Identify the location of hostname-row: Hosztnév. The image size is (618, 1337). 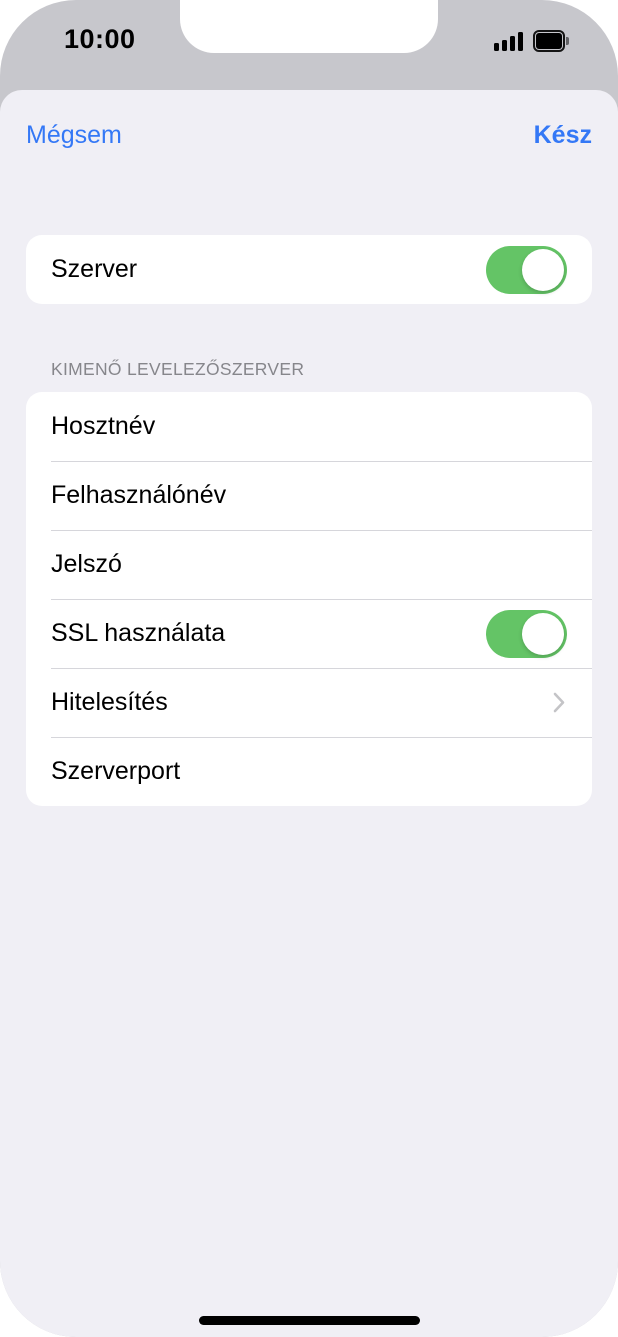
(309, 426).